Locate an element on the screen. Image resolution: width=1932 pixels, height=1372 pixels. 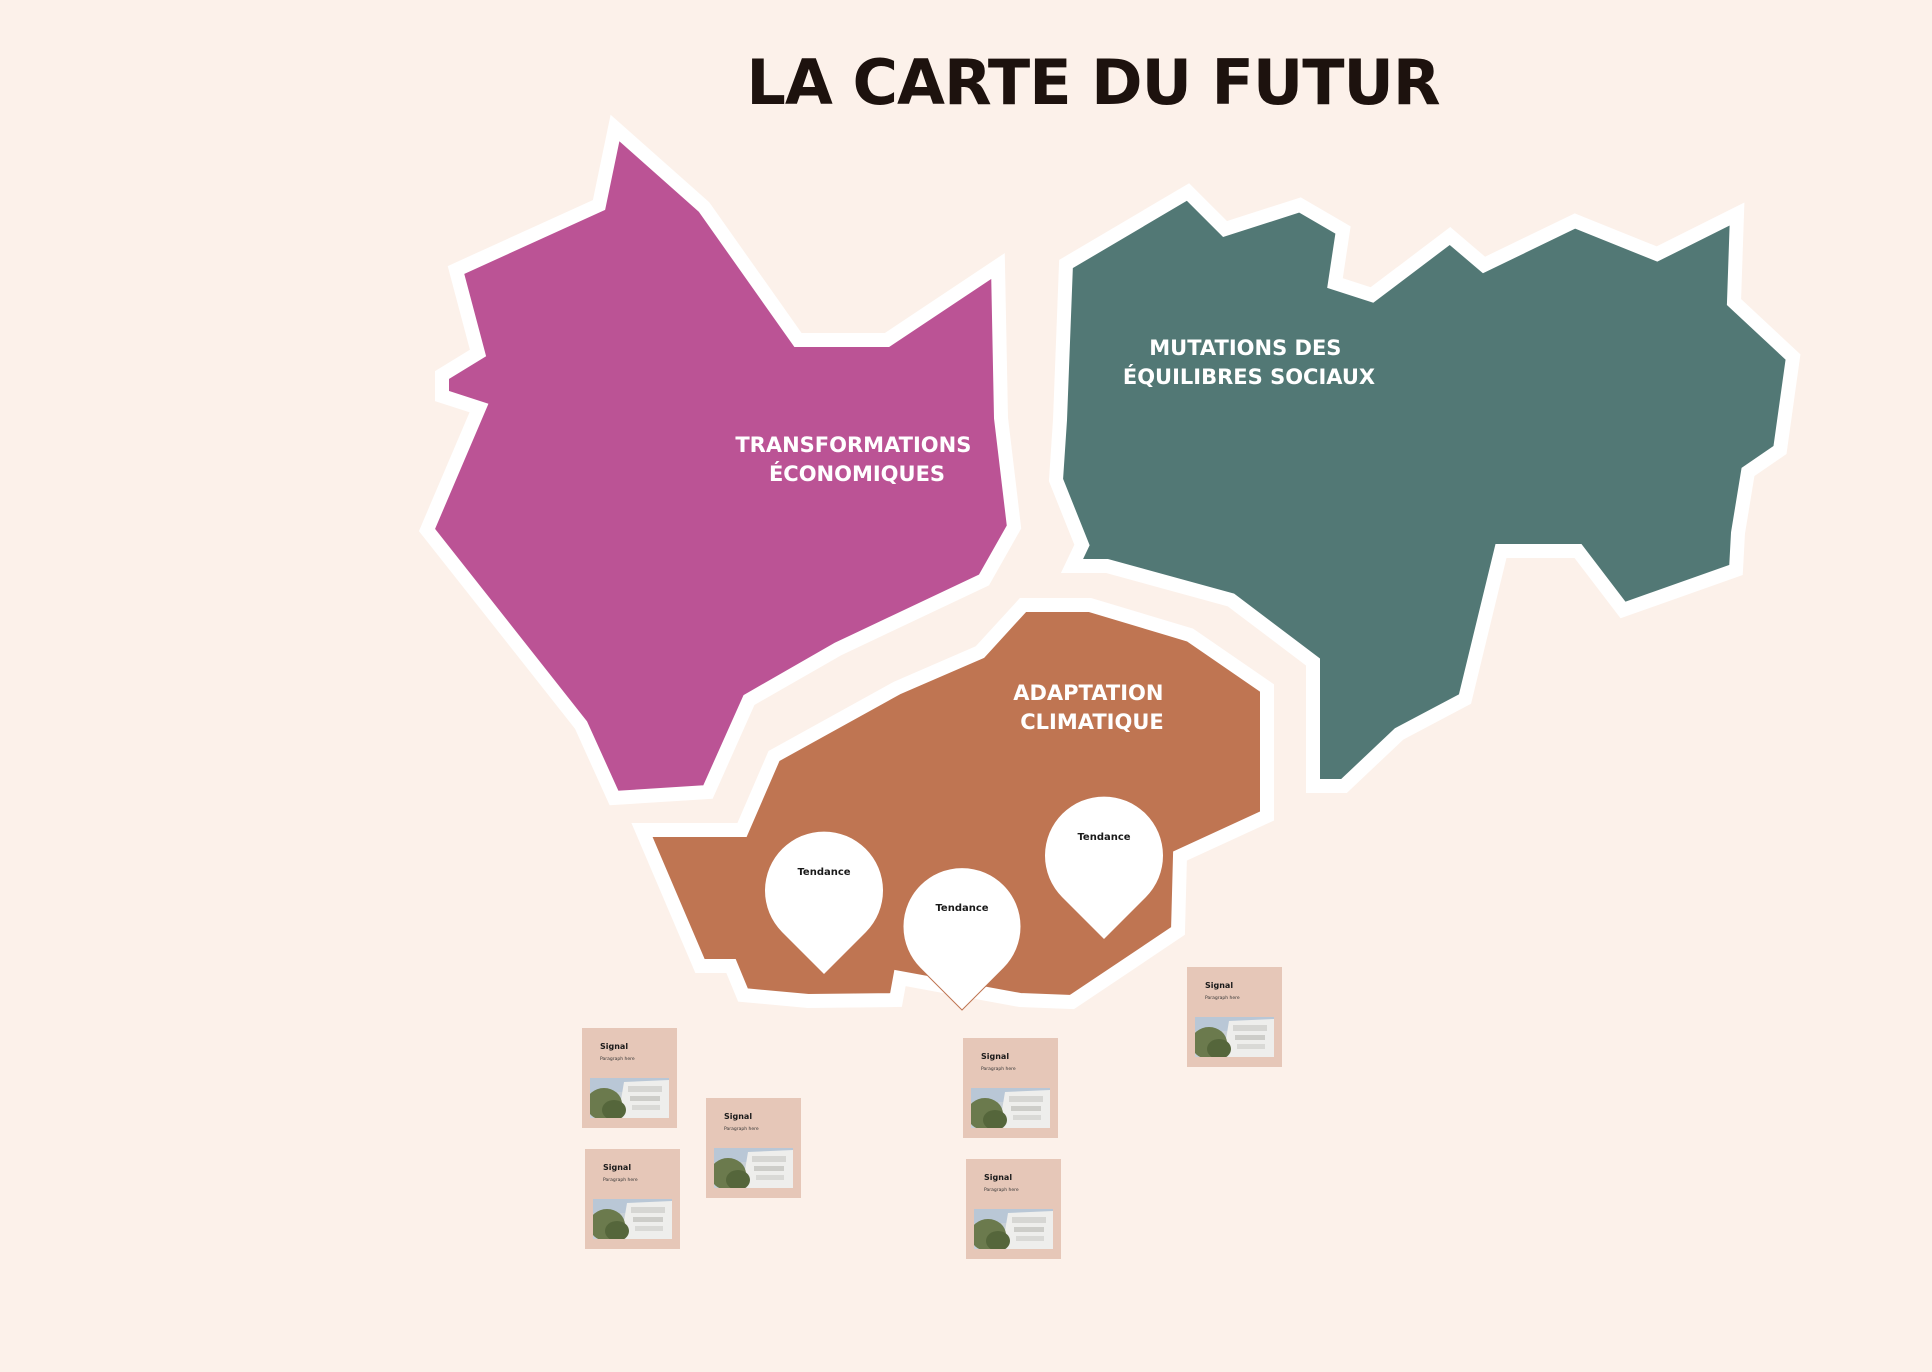
region-economic-line2: ÉCONOMIQUES is located at coordinates (857, 473).